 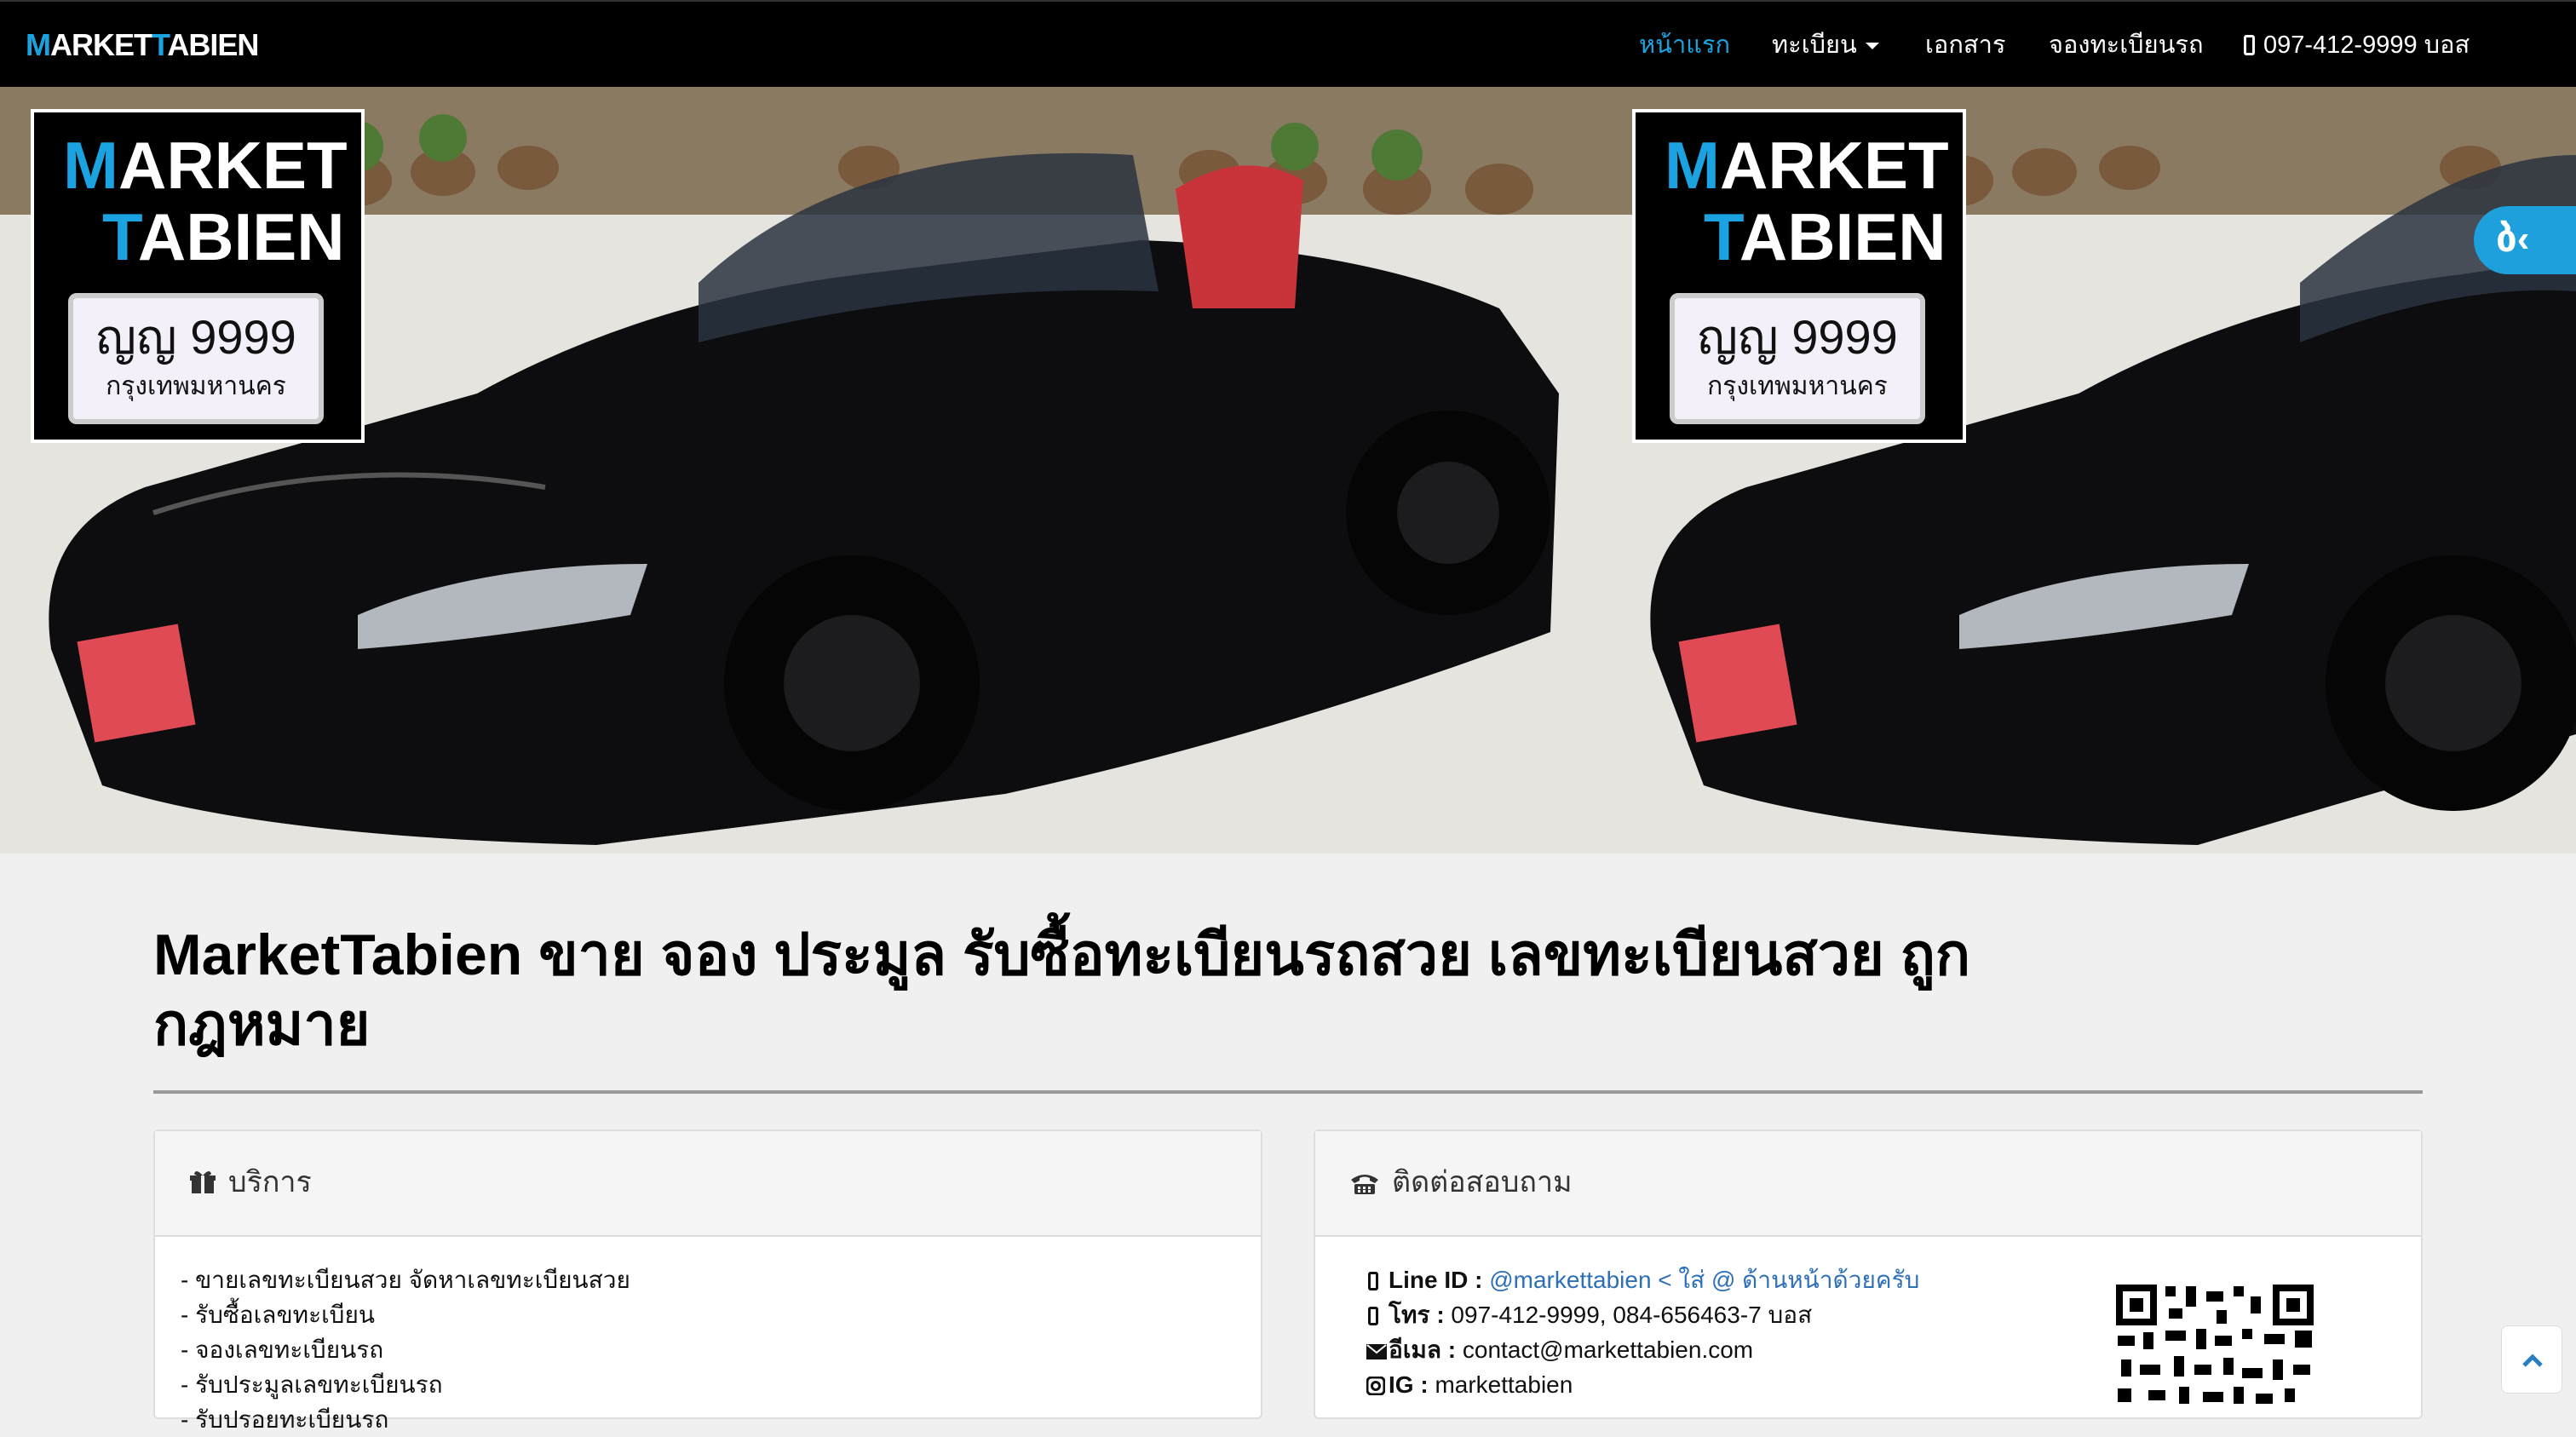 I want to click on title-divider, so click(x=1288, y=1092).